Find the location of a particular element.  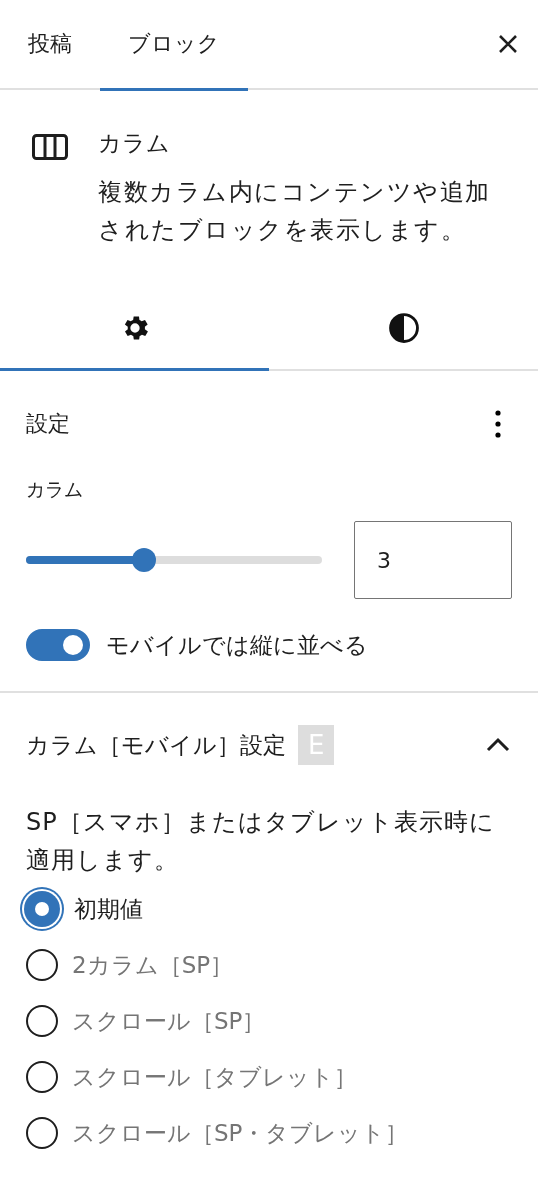

slider is located at coordinates (174, 560).